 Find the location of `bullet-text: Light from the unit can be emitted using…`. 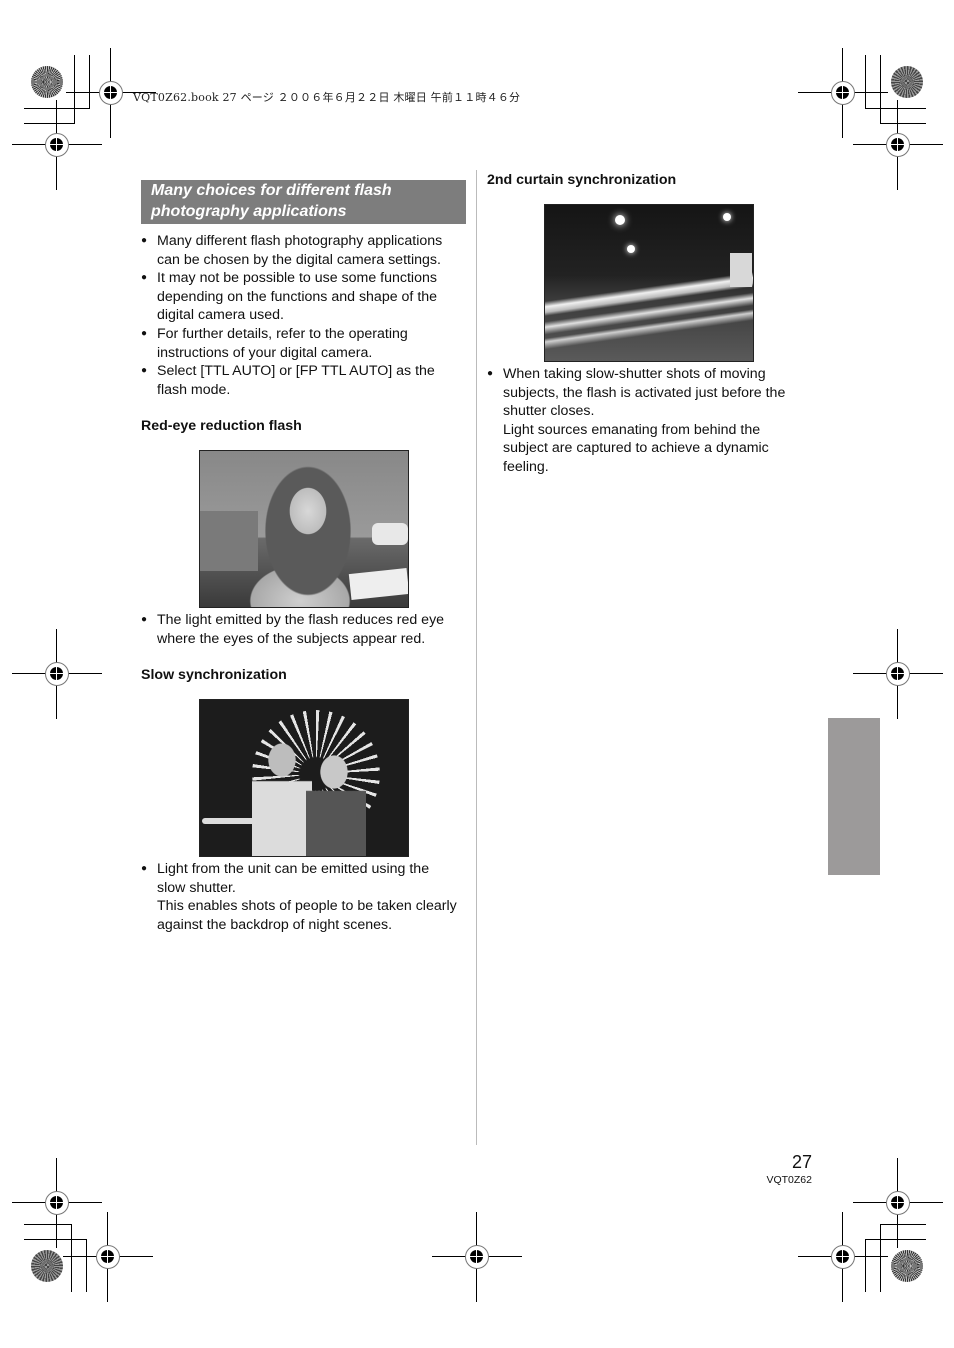

bullet-text: Light from the unit can be emitted using… is located at coordinates (293, 878).